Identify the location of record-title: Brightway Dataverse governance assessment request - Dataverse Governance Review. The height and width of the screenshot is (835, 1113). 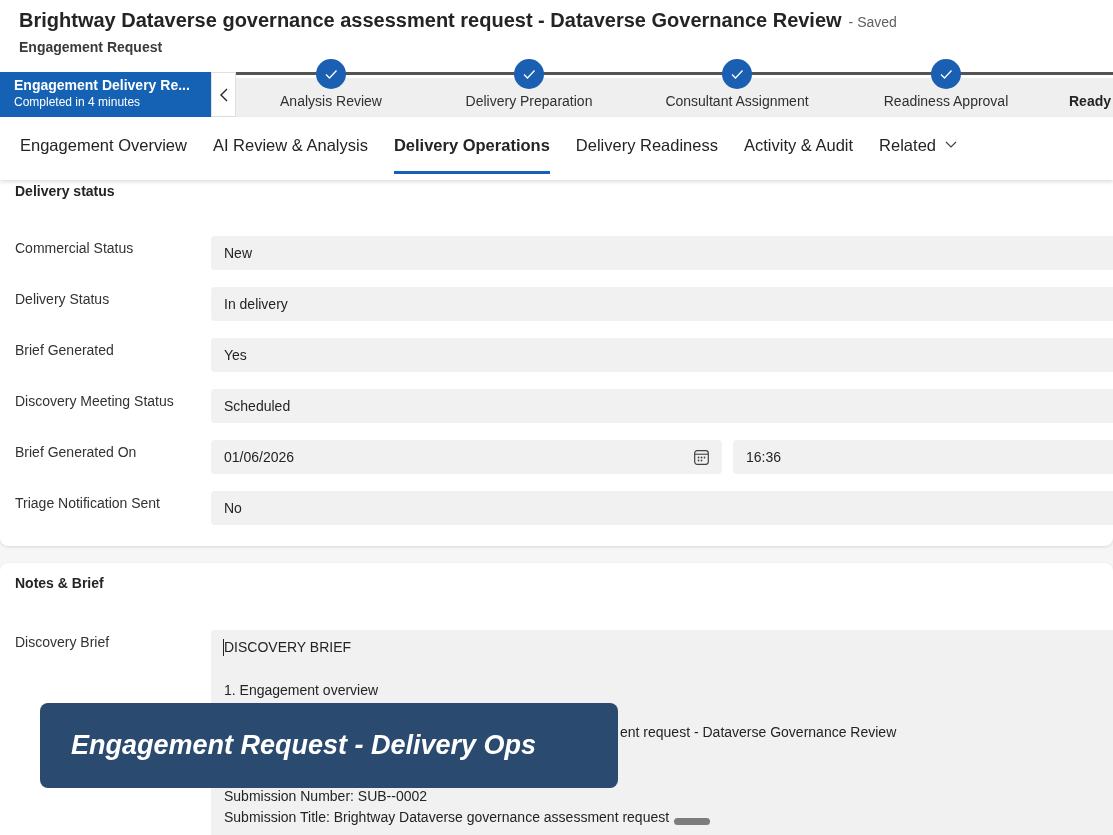
(430, 20).